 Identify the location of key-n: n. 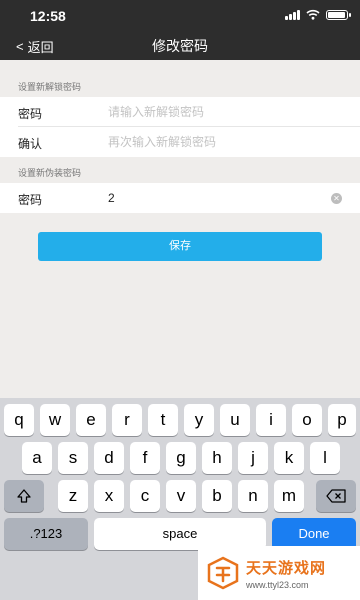
(253, 496).